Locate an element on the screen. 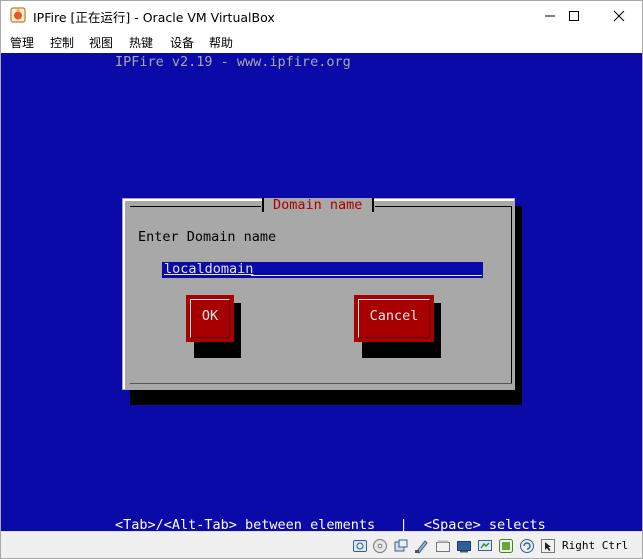 The image size is (643, 559). cpu-icon is located at coordinates (527, 546).